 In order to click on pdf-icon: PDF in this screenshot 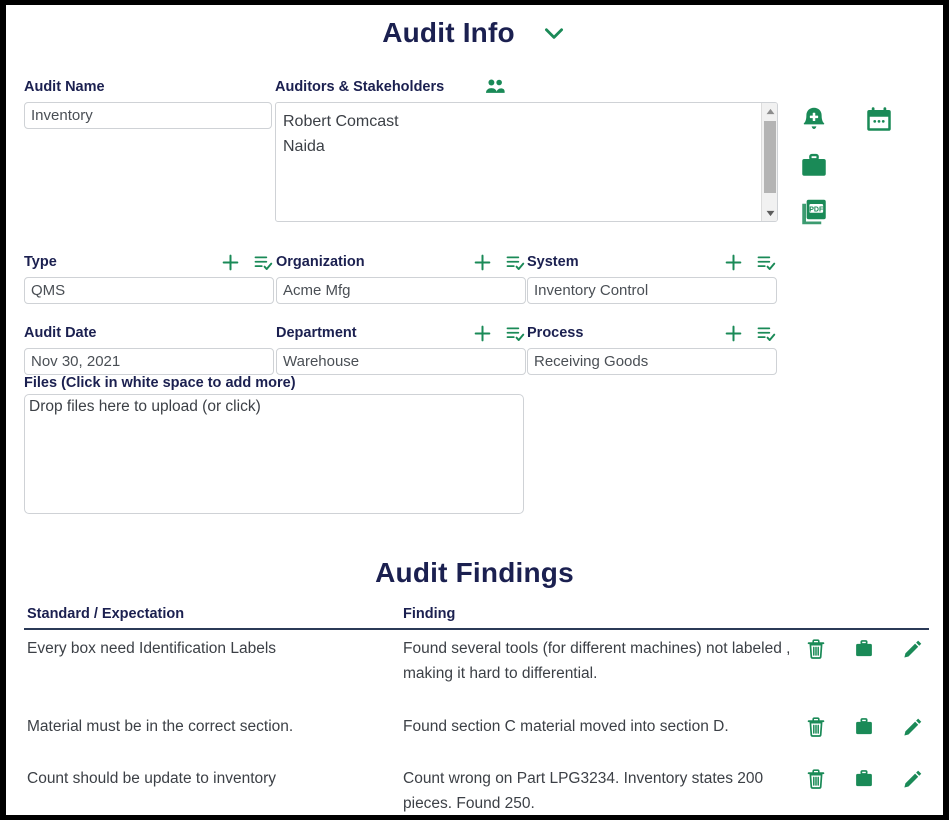, I will do `click(814, 212)`.